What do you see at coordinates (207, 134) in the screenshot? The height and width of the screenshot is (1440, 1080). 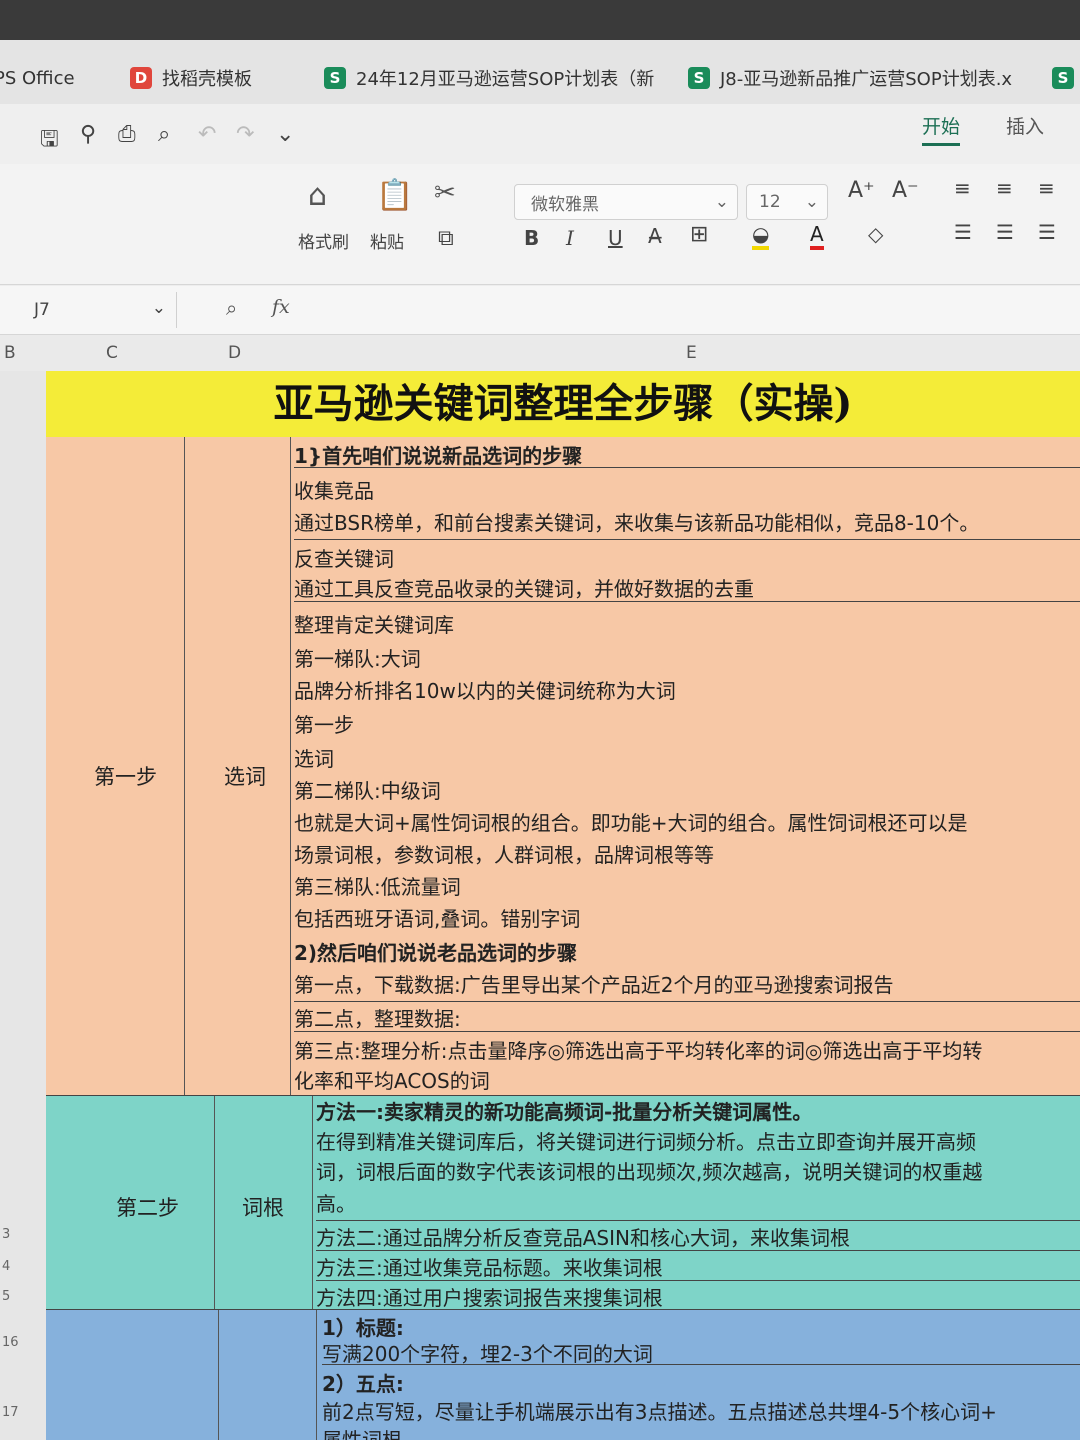 I see `undo-icon: ↶` at bounding box center [207, 134].